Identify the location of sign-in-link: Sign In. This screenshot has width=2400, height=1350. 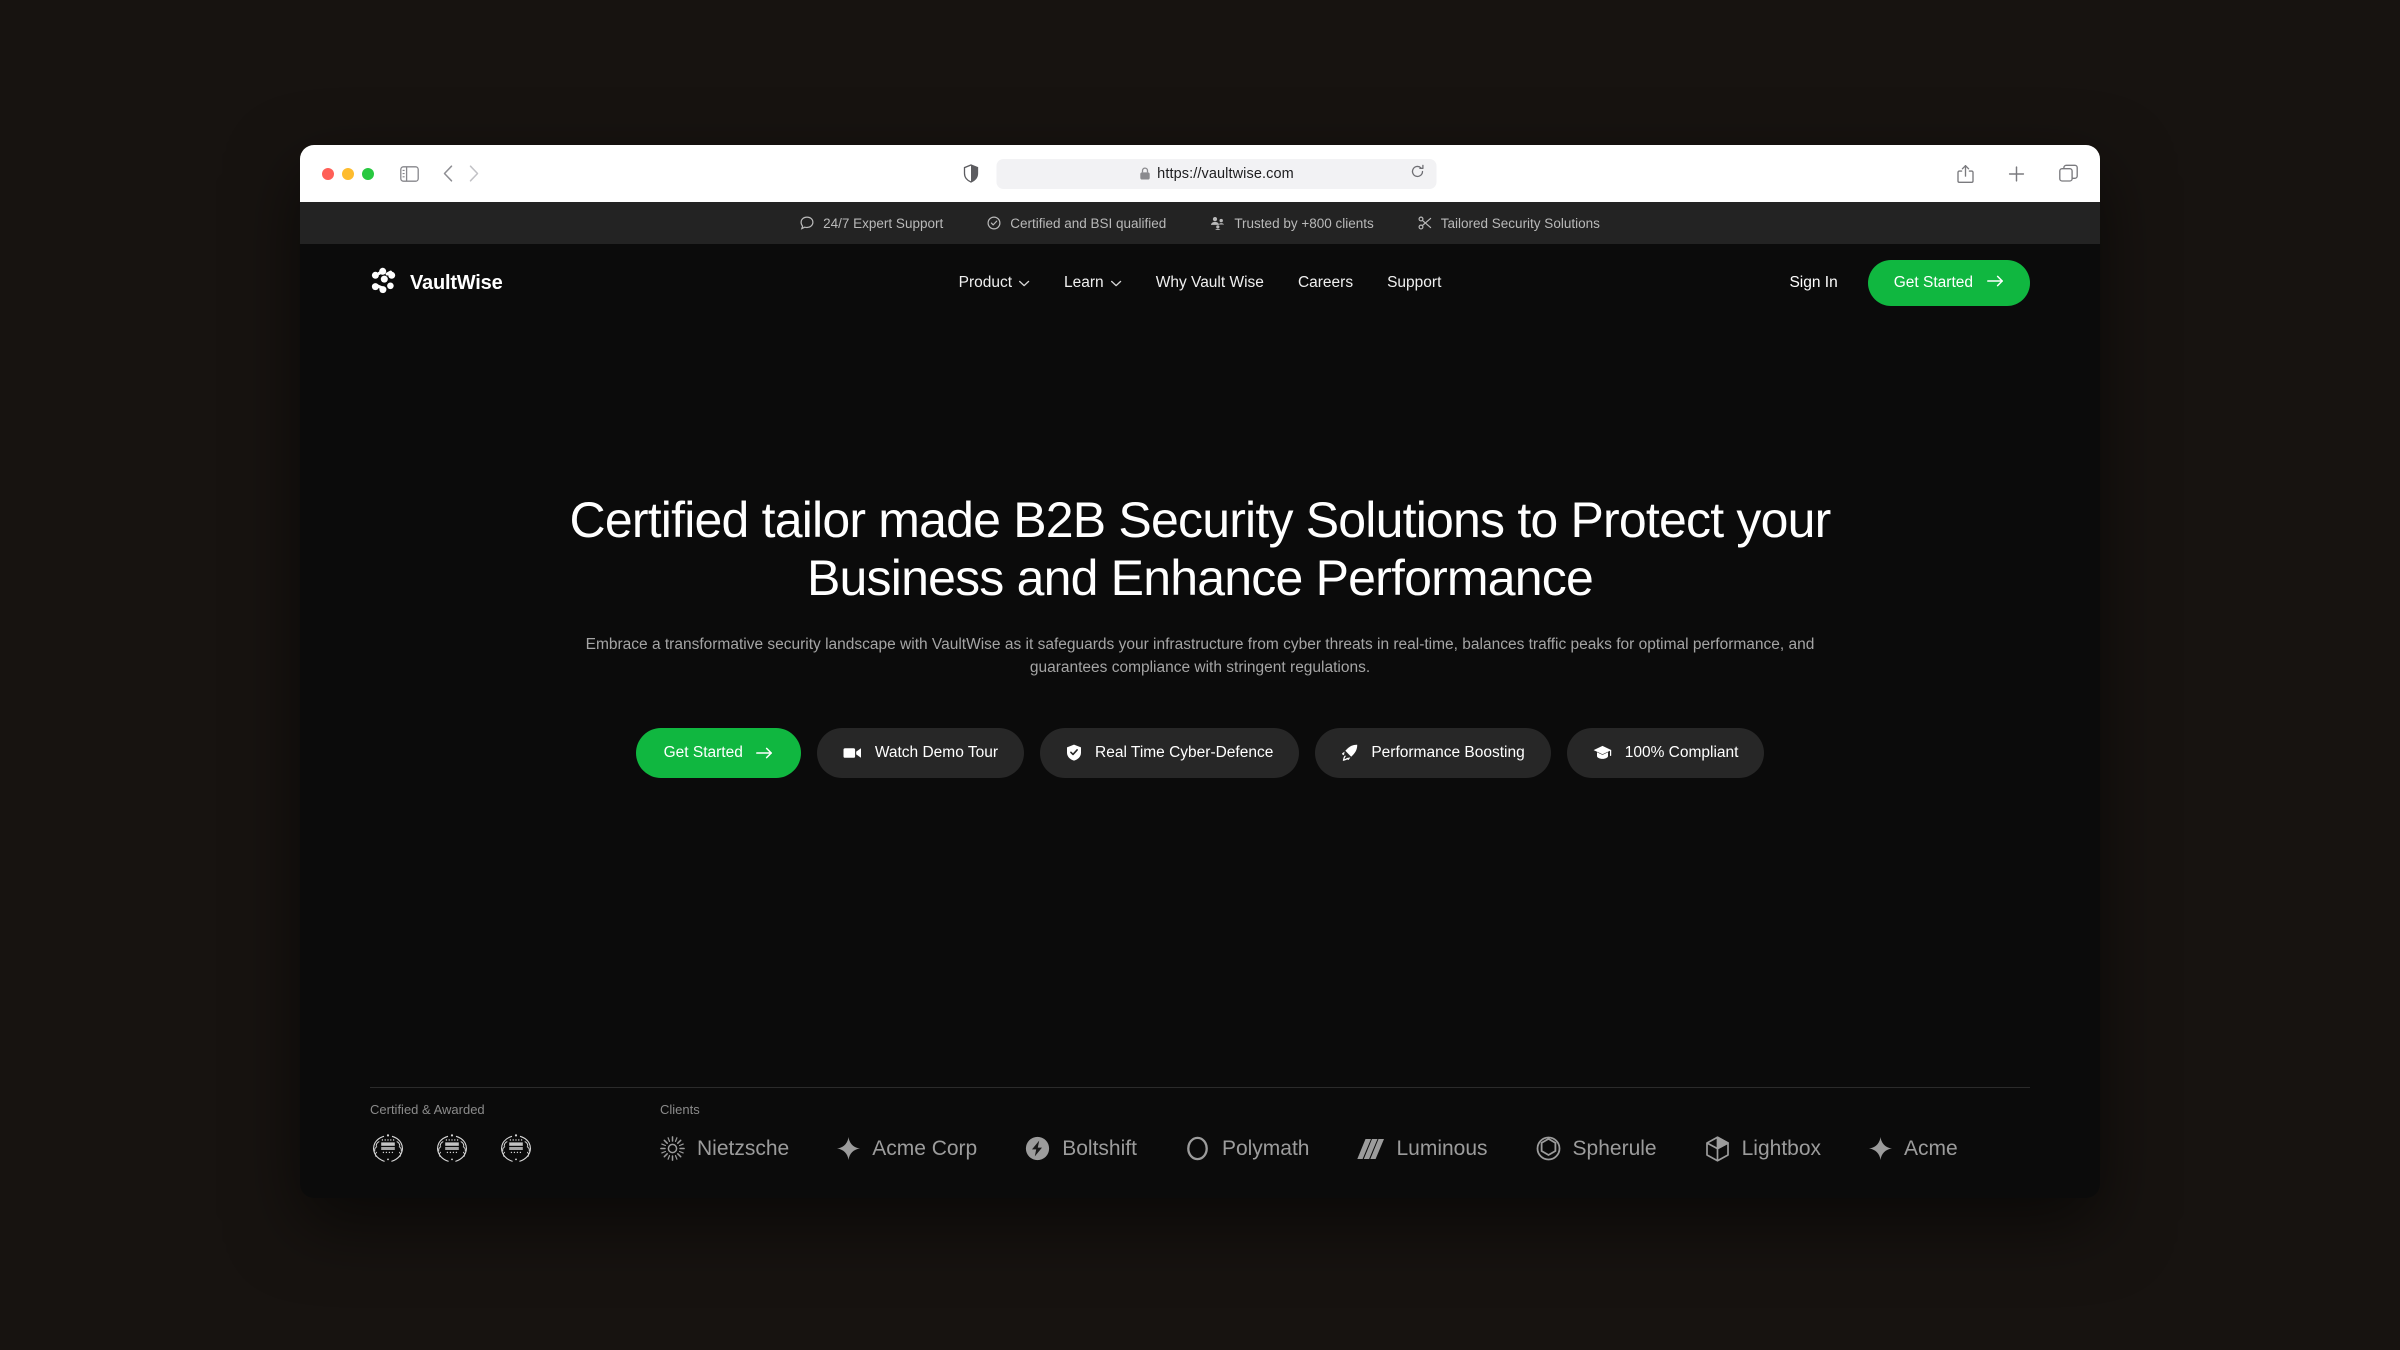
(1813, 283).